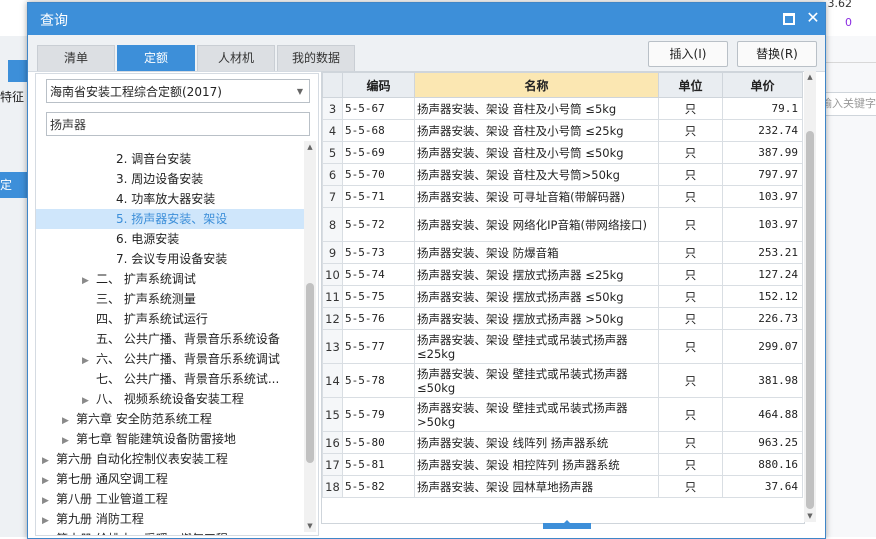 The width and height of the screenshot is (876, 539). I want to click on background-left-tab, so click(18, 71).